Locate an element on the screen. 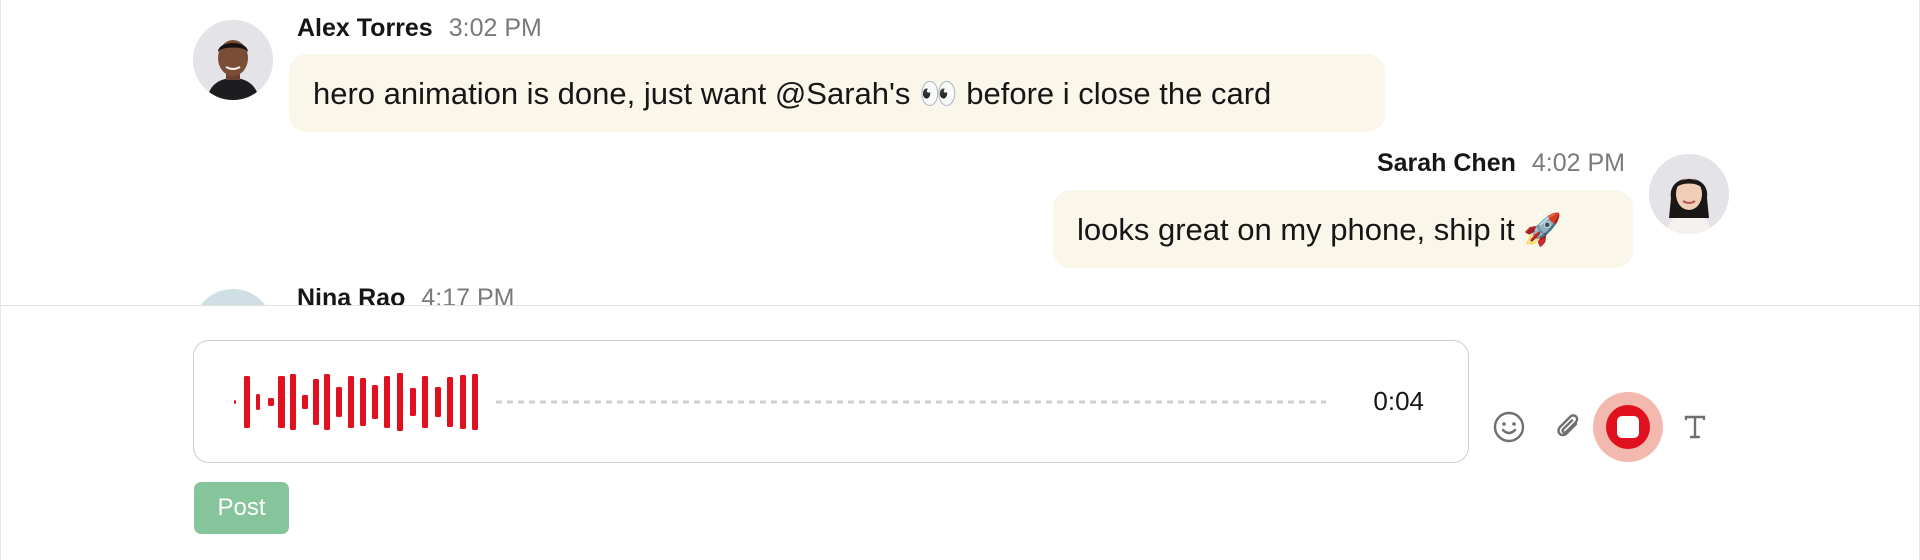  message-header: Nina Rao 4:17 PM is located at coordinates (405, 294).